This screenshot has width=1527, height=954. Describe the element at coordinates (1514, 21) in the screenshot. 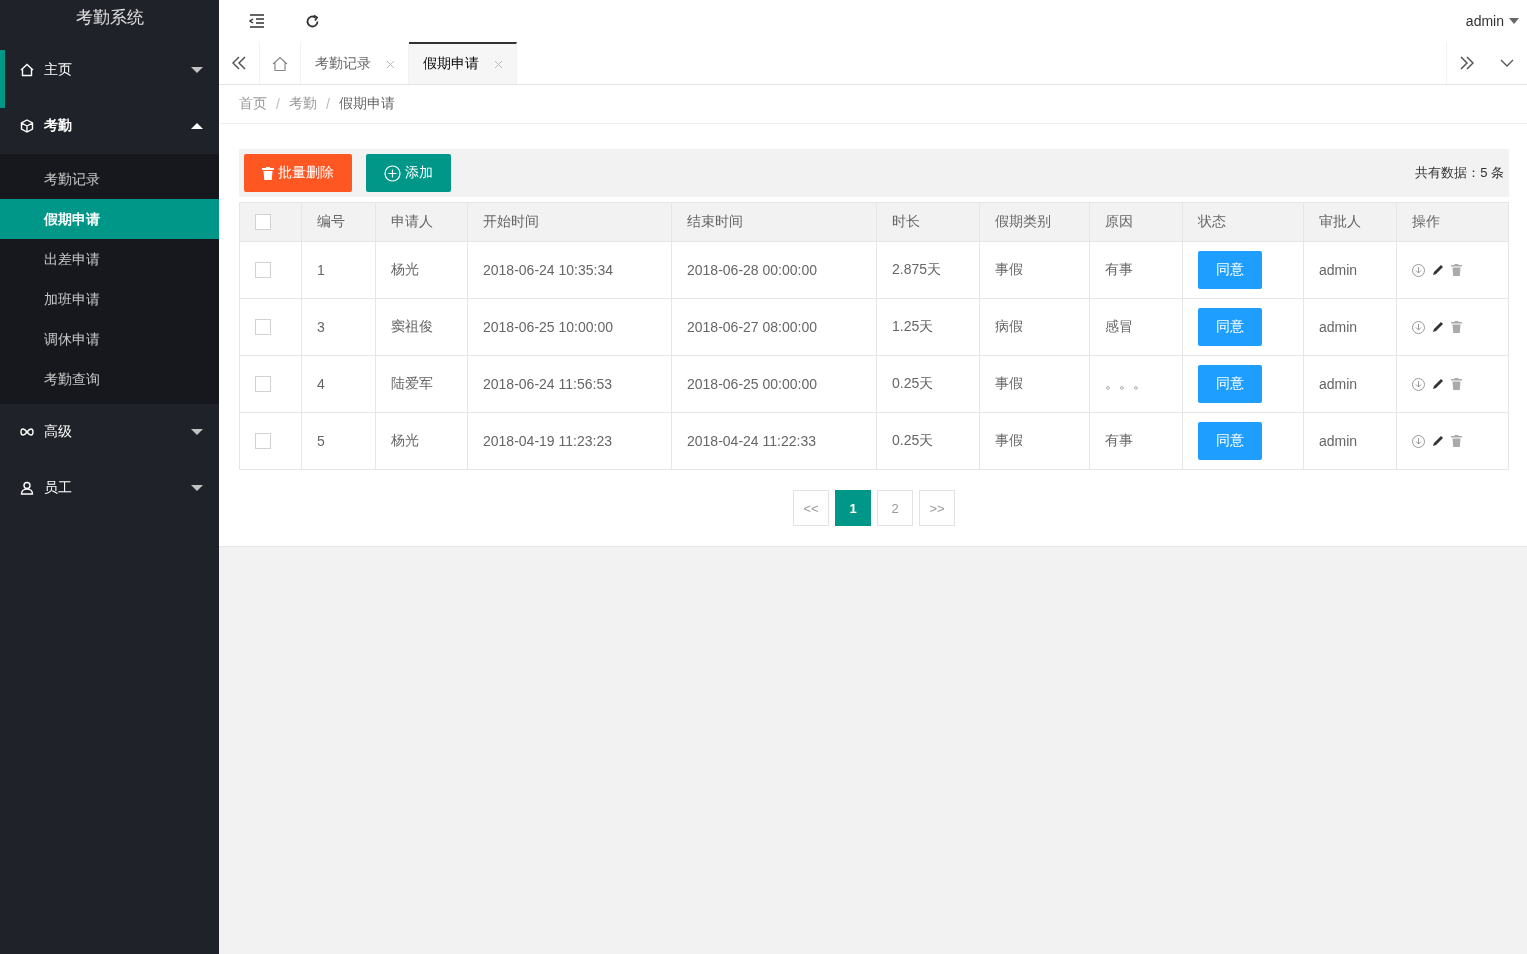

I see `caret-icon` at that location.